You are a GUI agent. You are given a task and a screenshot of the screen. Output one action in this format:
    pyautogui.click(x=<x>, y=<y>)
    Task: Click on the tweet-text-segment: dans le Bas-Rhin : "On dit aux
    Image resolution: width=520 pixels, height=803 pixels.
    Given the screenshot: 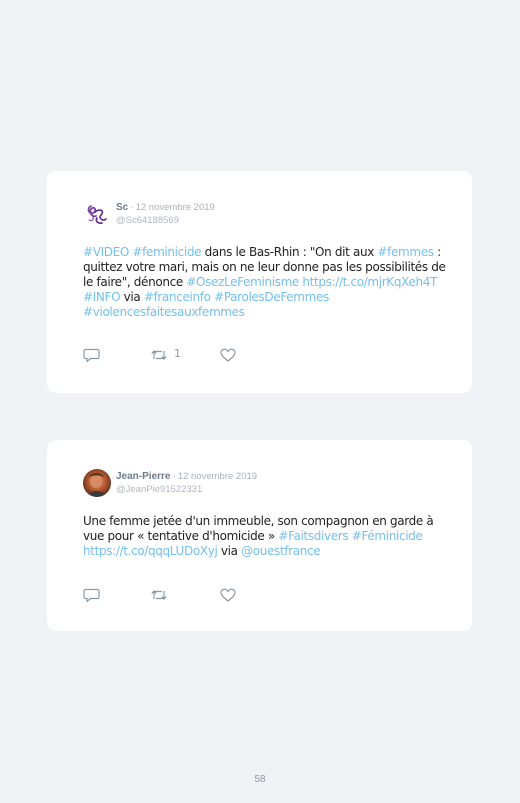 What is the action you would take?
    pyautogui.click(x=289, y=252)
    